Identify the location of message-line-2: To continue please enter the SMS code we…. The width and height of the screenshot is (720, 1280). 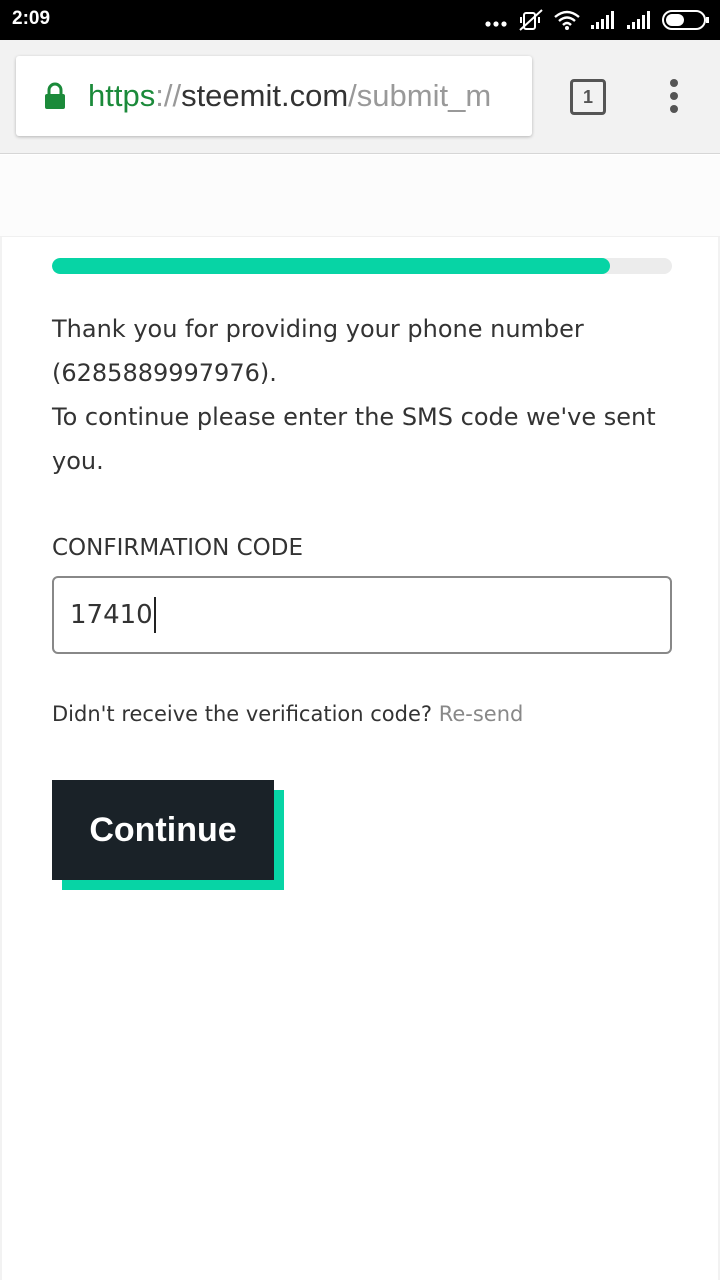
(354, 439).